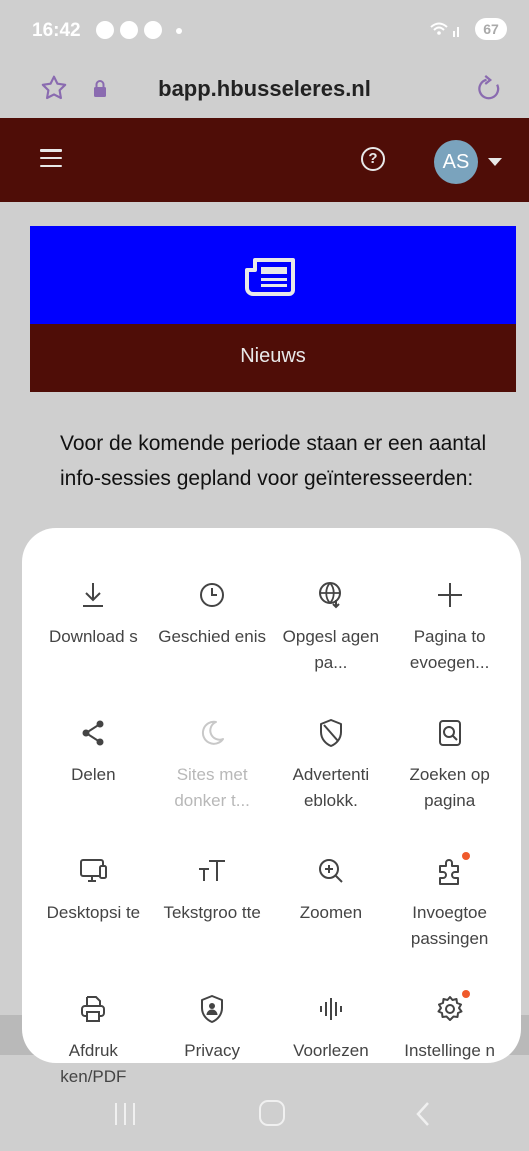 The width and height of the screenshot is (529, 1151). I want to click on avatar: AS, so click(456, 162).